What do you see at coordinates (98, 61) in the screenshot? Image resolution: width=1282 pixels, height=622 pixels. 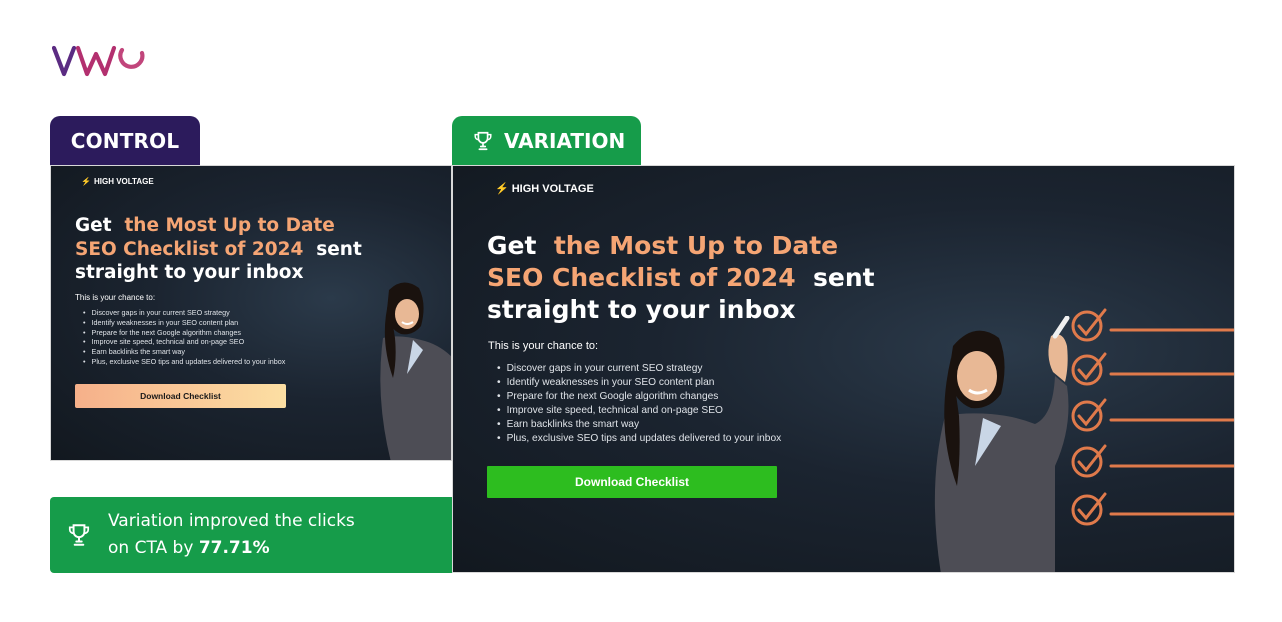 I see `vwo-logo` at bounding box center [98, 61].